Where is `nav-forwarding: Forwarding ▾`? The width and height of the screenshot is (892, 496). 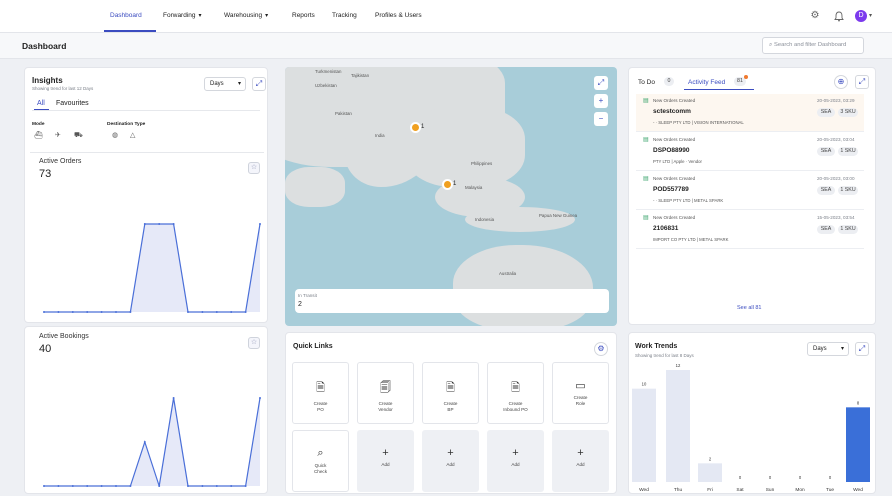
nav-forwarding: Forwarding ▾ is located at coordinates (182, 15).